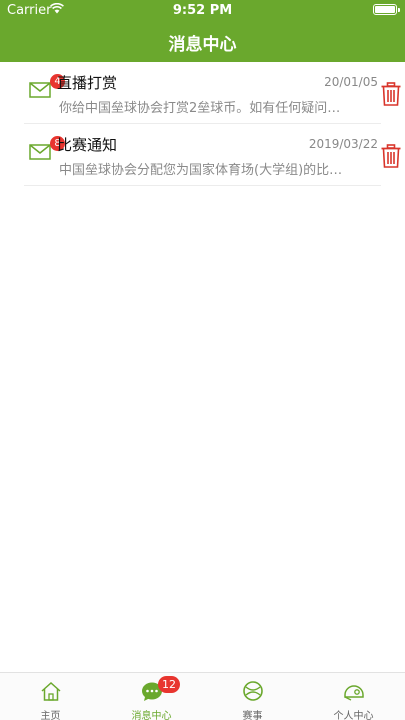 The width and height of the screenshot is (405, 720). Describe the element at coordinates (169, 684) in the screenshot. I see `tab-badge: 12` at that location.